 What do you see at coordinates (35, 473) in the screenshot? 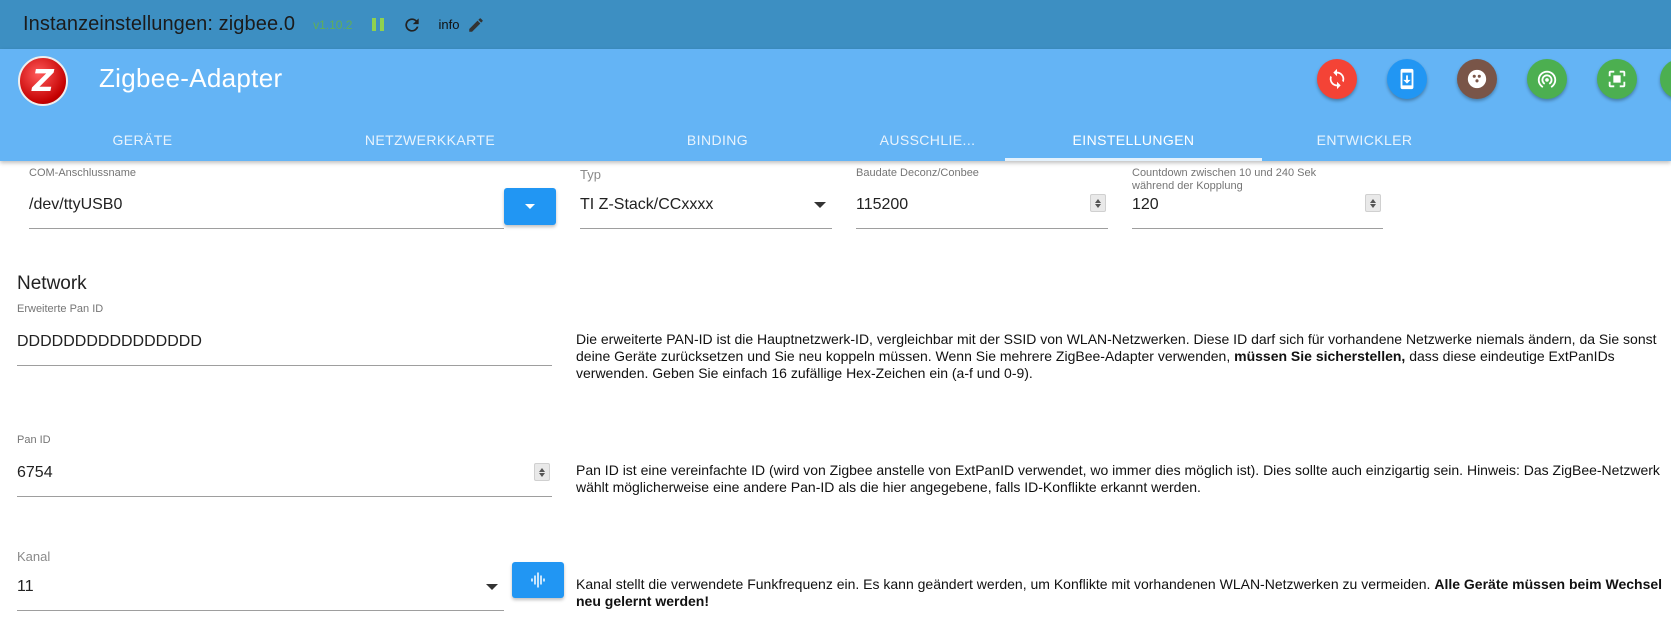
I see `pan-id-input: 6754` at bounding box center [35, 473].